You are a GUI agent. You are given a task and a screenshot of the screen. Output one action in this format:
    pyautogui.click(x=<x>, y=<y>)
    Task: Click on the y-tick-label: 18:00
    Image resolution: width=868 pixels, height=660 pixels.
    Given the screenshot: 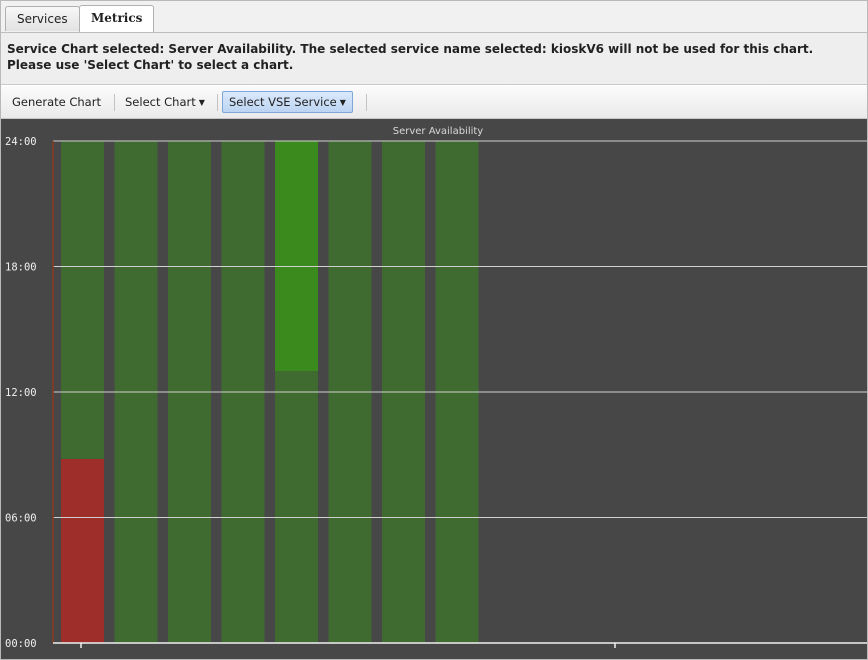 What is the action you would take?
    pyautogui.click(x=21, y=268)
    